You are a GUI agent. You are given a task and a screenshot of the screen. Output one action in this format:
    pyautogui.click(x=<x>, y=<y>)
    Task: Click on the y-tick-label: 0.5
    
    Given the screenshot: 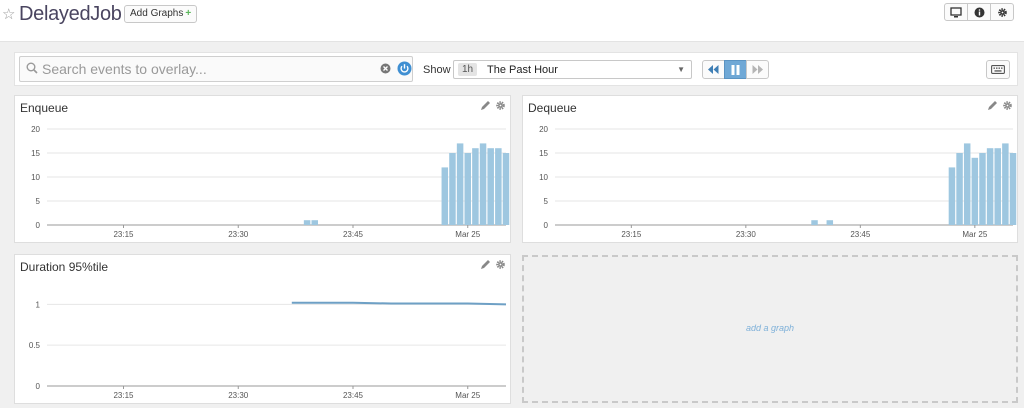 What is the action you would take?
    pyautogui.click(x=35, y=345)
    